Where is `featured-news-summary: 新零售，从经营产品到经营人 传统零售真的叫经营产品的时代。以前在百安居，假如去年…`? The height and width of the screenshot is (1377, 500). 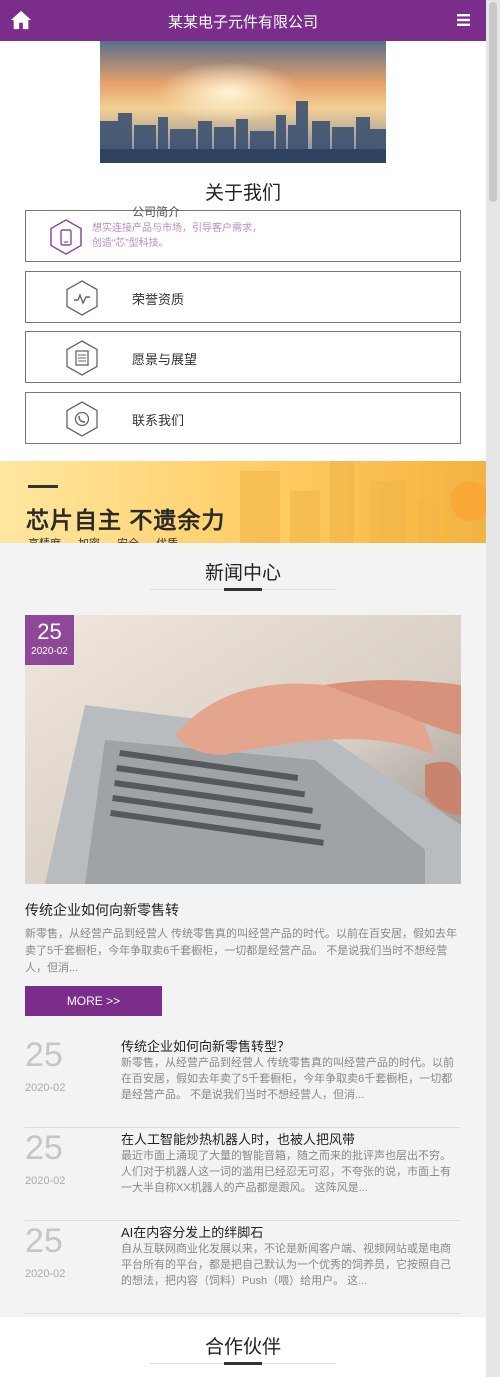
featured-news-summary: 新零售，从经营产品到经营人 传统零售真的叫经营产品的时代。以前在百安居，假如去年… is located at coordinates (241, 951).